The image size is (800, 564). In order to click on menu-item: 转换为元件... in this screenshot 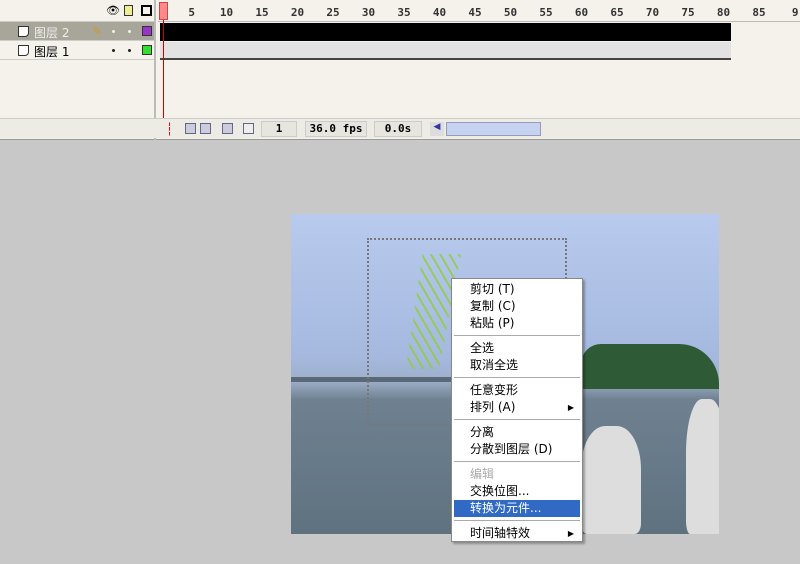, I will do `click(517, 508)`.